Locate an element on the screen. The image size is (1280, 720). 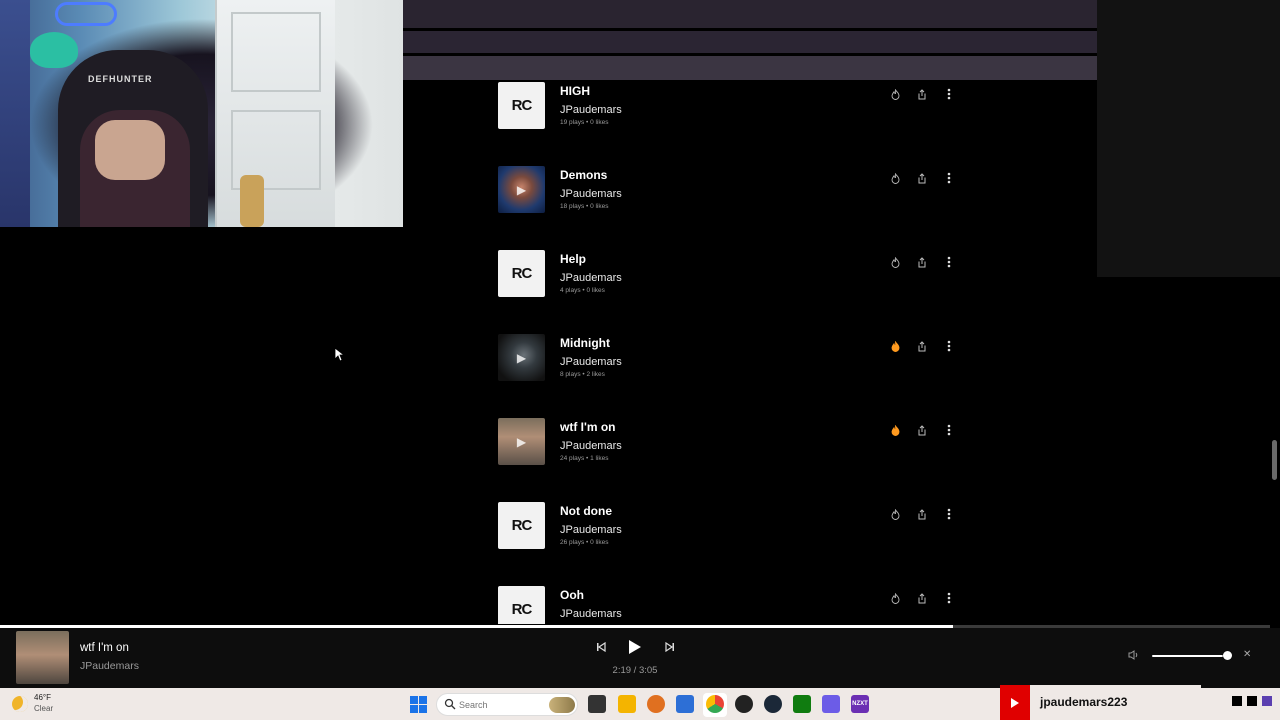
scrollbar-thumb is located at coordinates (1274, 460).